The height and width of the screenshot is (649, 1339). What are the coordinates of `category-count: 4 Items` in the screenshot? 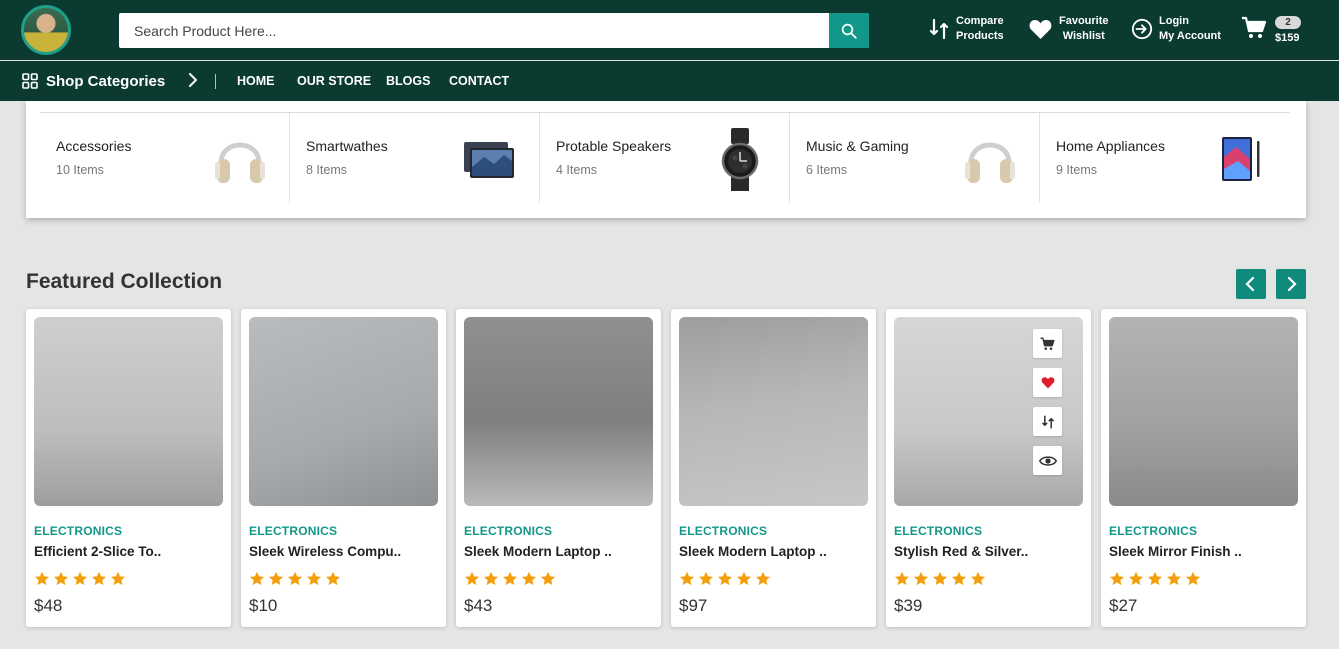 It's located at (576, 170).